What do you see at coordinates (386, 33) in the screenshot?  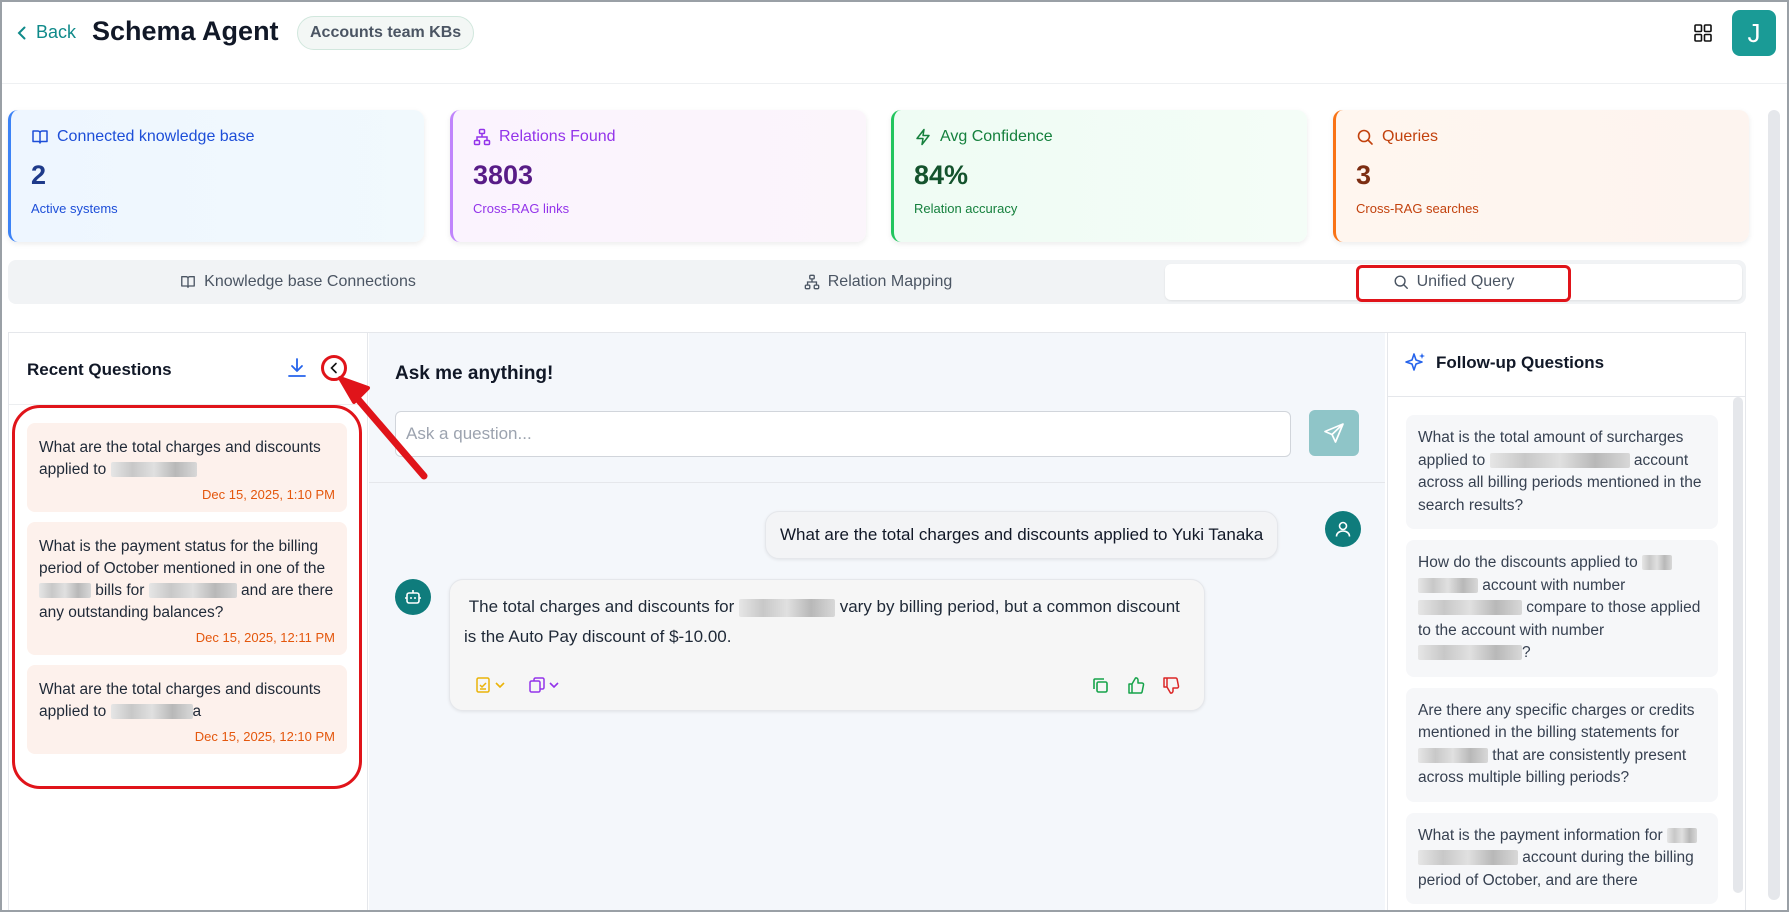 I see `kb-badge: Accounts team KBs` at bounding box center [386, 33].